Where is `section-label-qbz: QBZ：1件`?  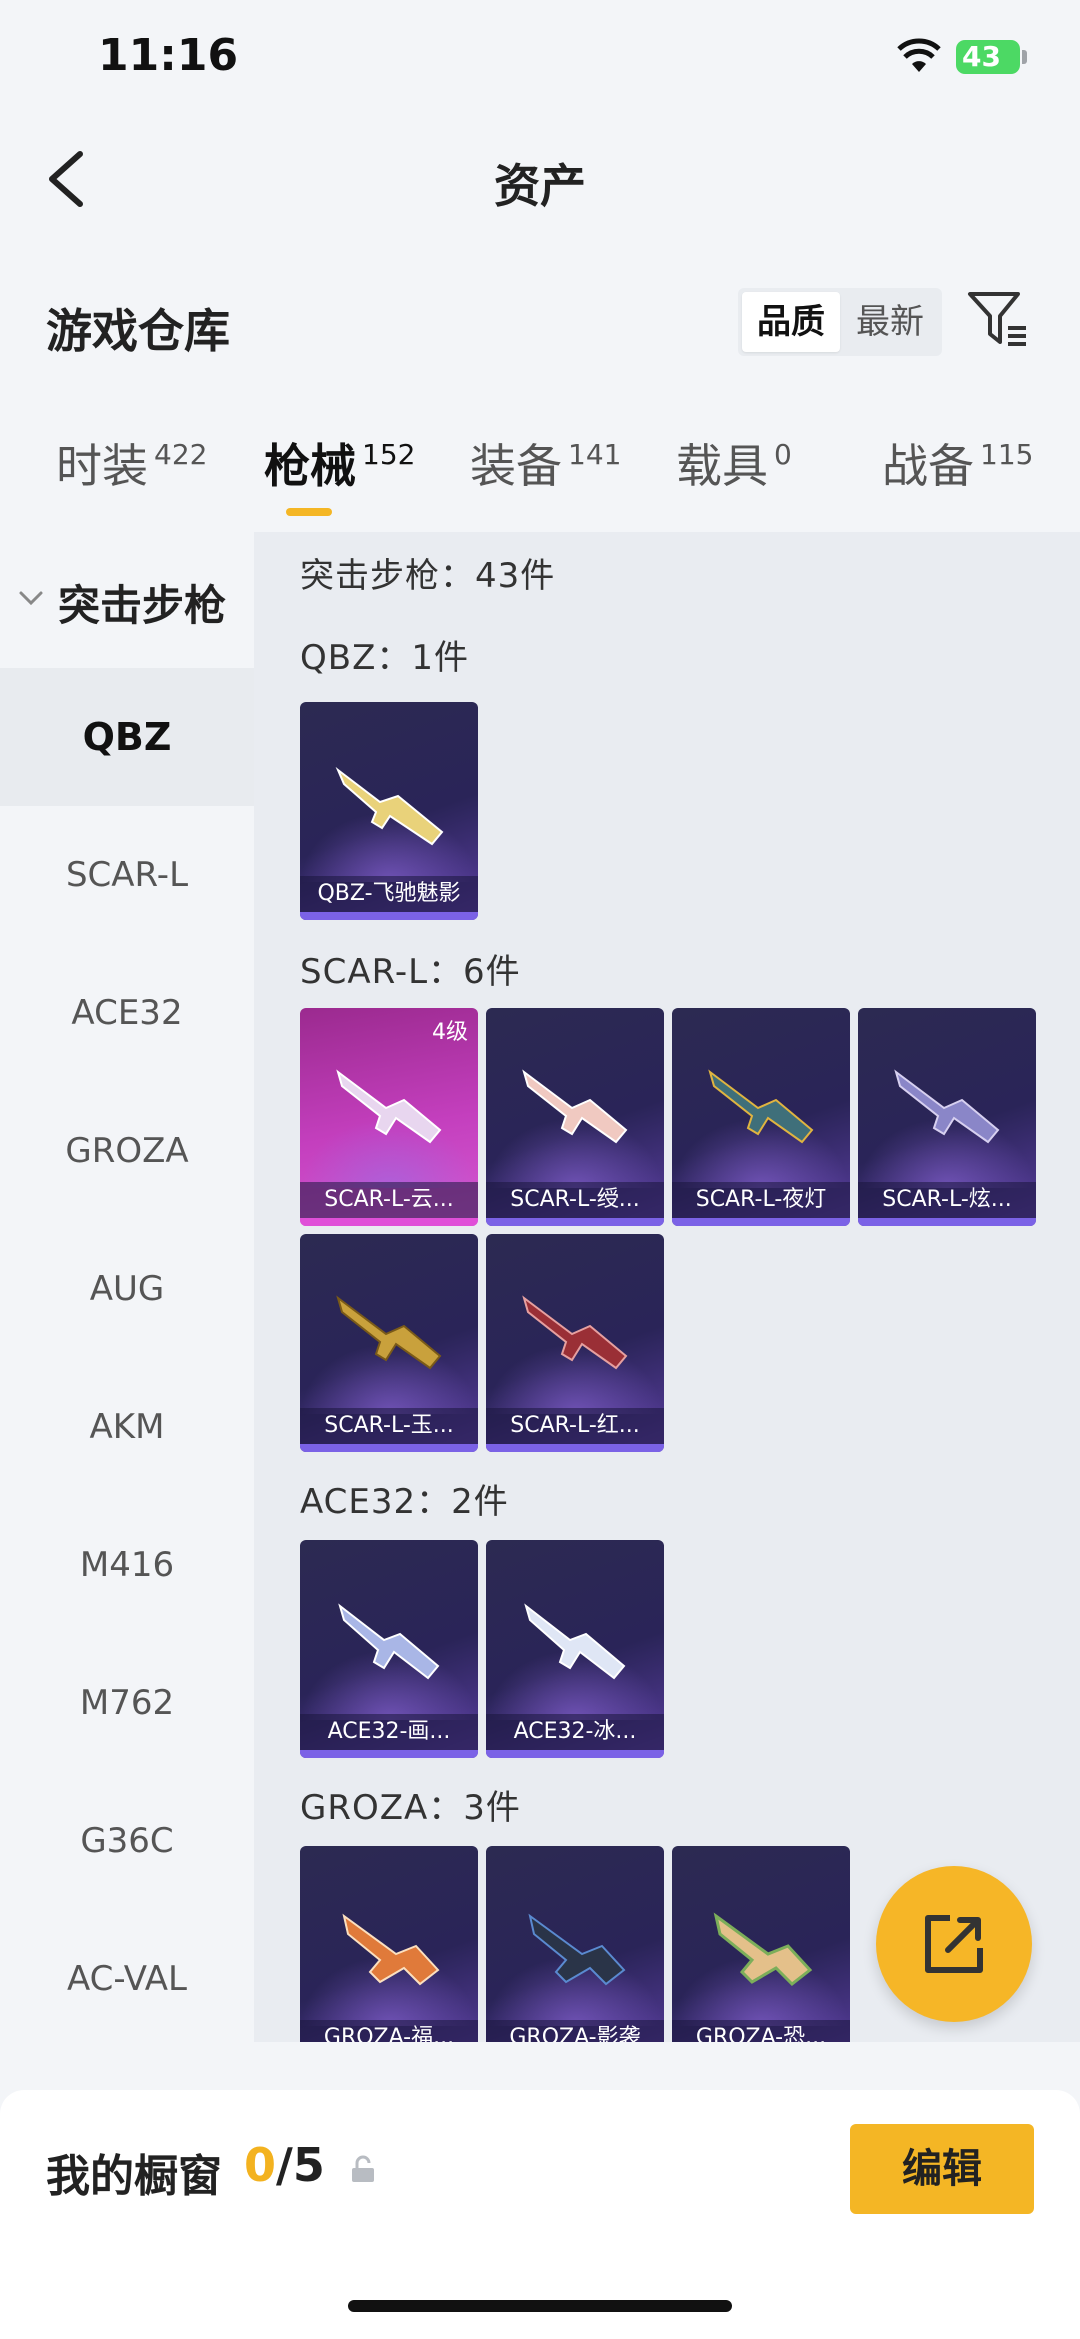 section-label-qbz: QBZ：1件 is located at coordinates (385, 658).